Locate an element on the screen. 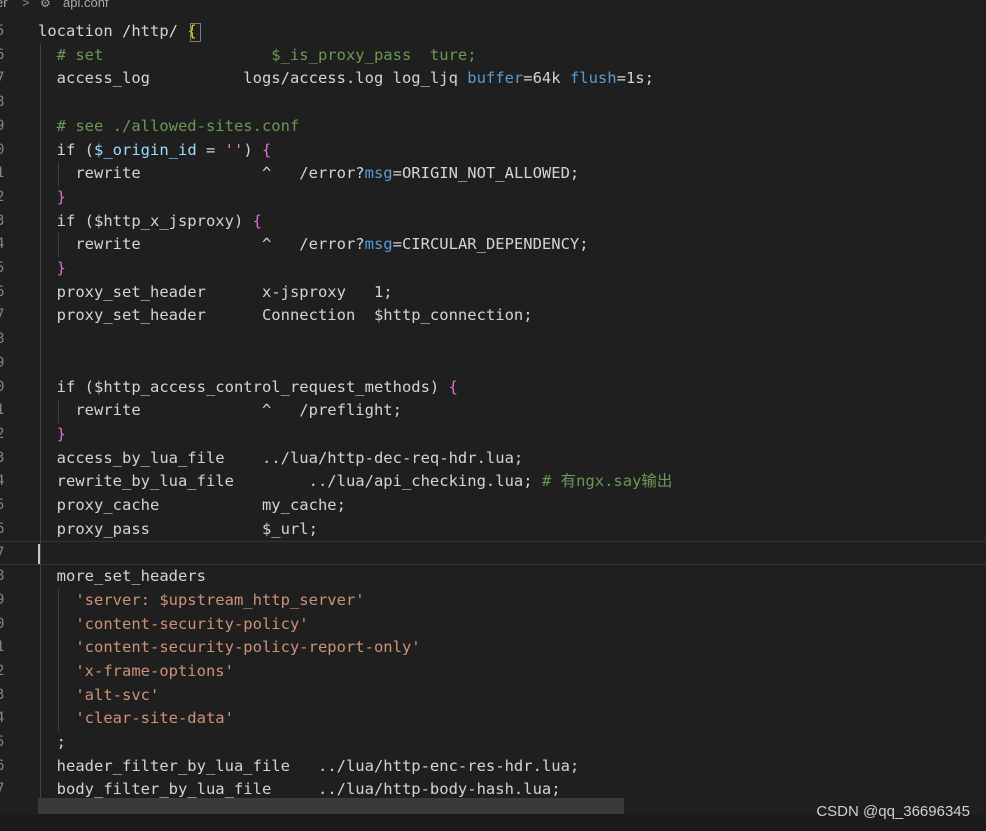  code-token: =1s; is located at coordinates (635, 78).